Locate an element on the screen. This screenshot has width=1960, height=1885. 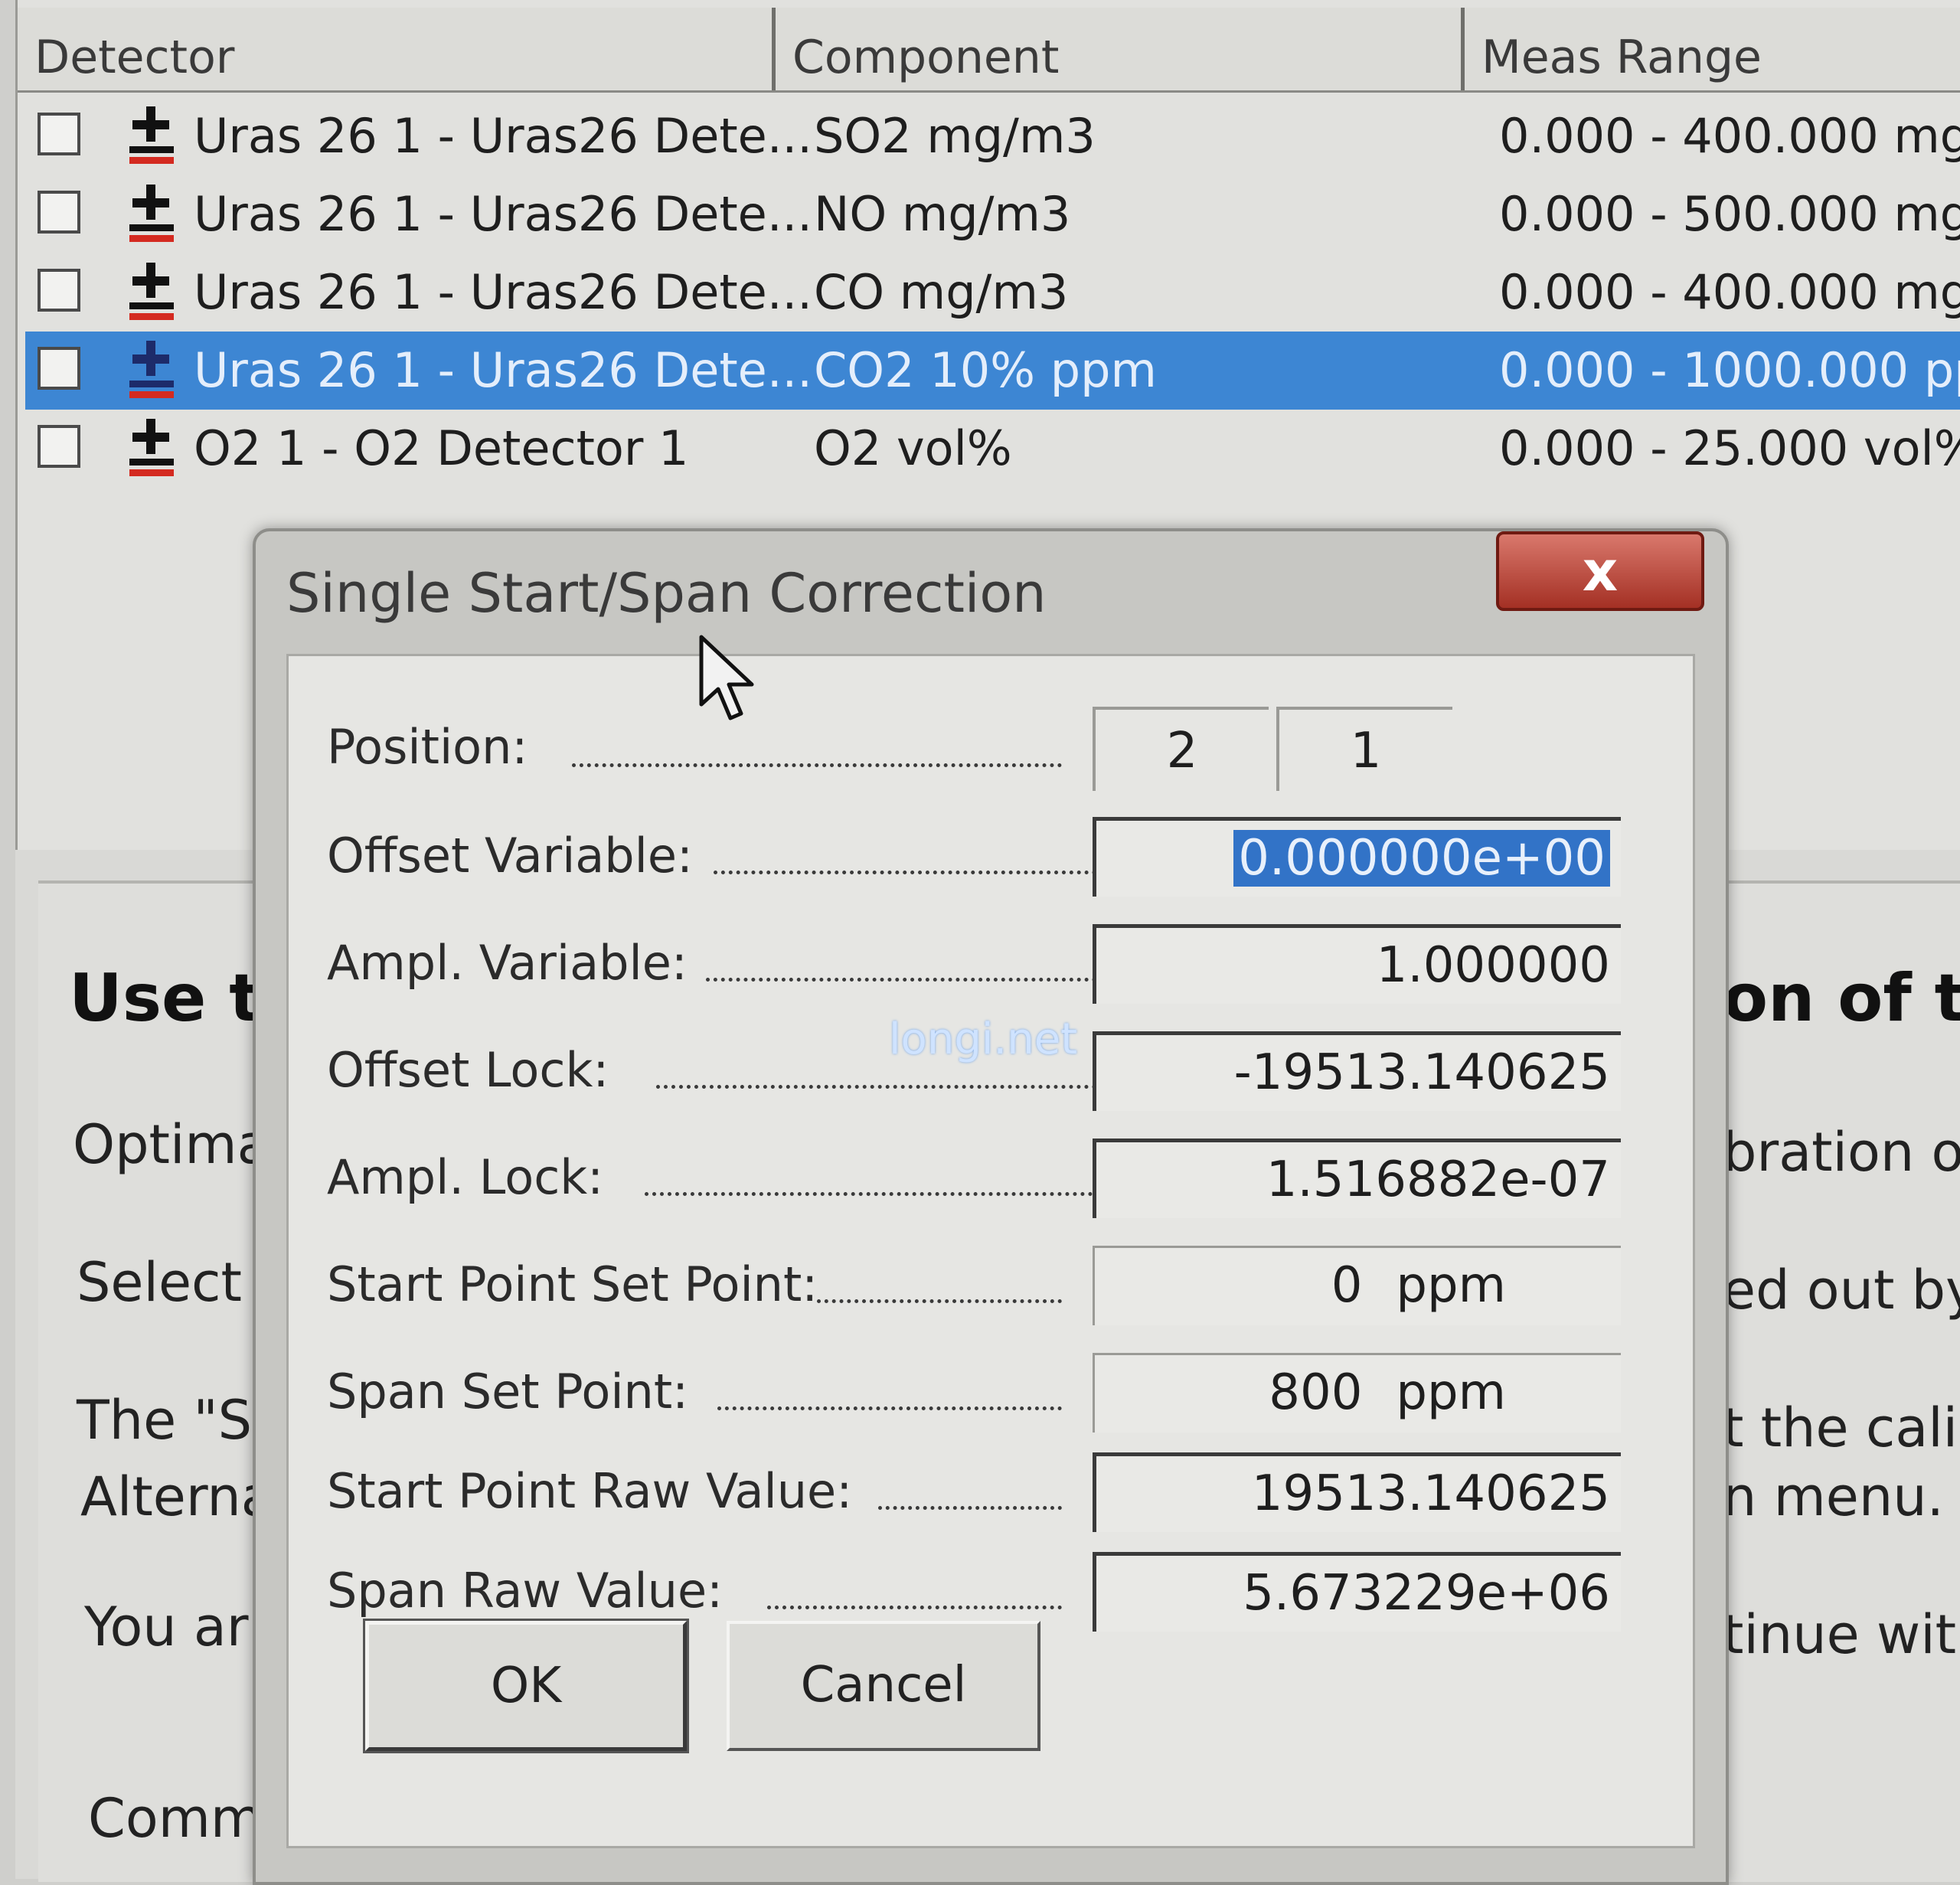
column-header-component: Component is located at coordinates (1120, 49).